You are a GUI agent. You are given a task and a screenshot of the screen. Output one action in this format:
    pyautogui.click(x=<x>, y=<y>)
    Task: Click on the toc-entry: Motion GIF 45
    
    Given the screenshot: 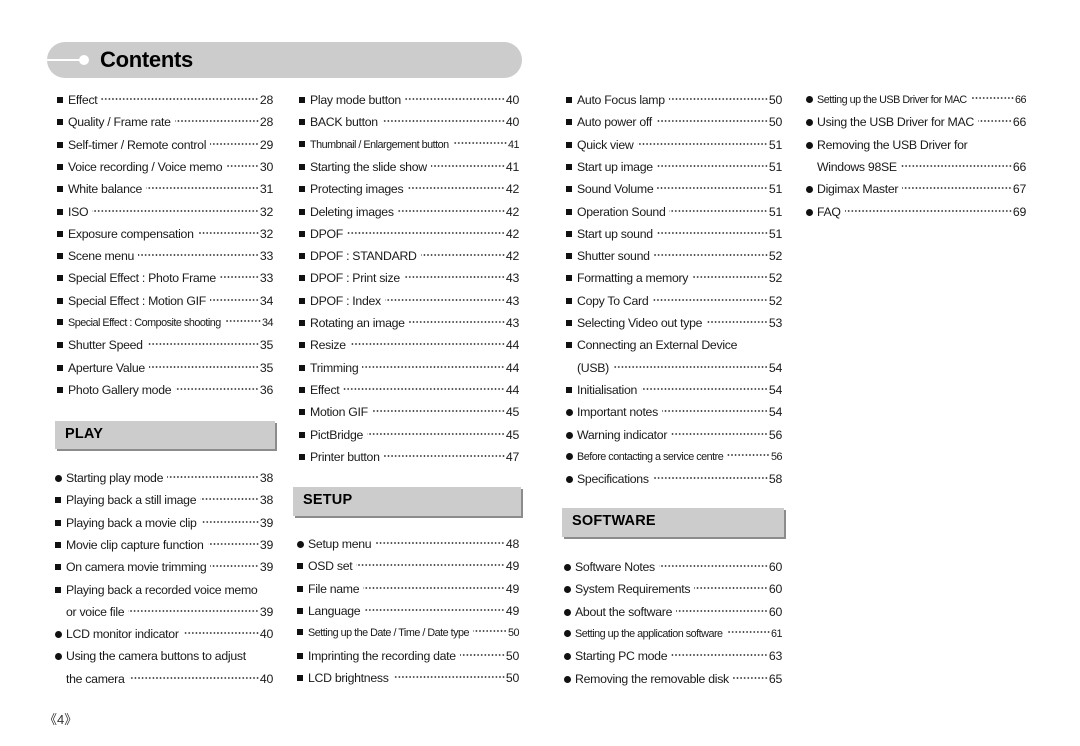 What is the action you would take?
    pyautogui.click(x=409, y=412)
    